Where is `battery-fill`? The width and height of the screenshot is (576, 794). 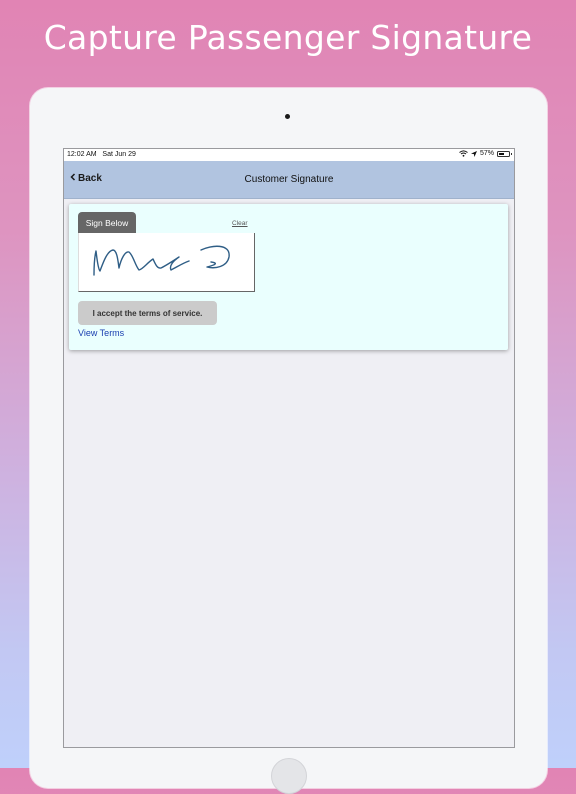 battery-fill is located at coordinates (502, 153).